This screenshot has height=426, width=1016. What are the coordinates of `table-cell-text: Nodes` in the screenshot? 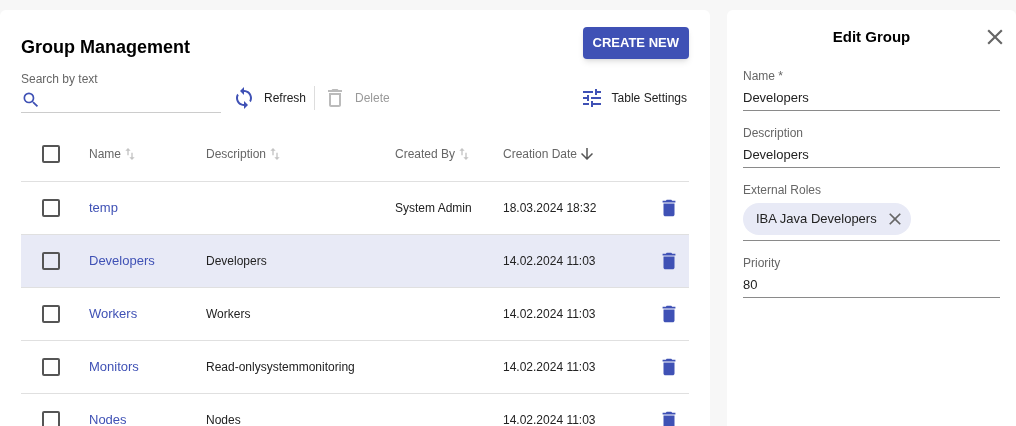 It's located at (223, 419).